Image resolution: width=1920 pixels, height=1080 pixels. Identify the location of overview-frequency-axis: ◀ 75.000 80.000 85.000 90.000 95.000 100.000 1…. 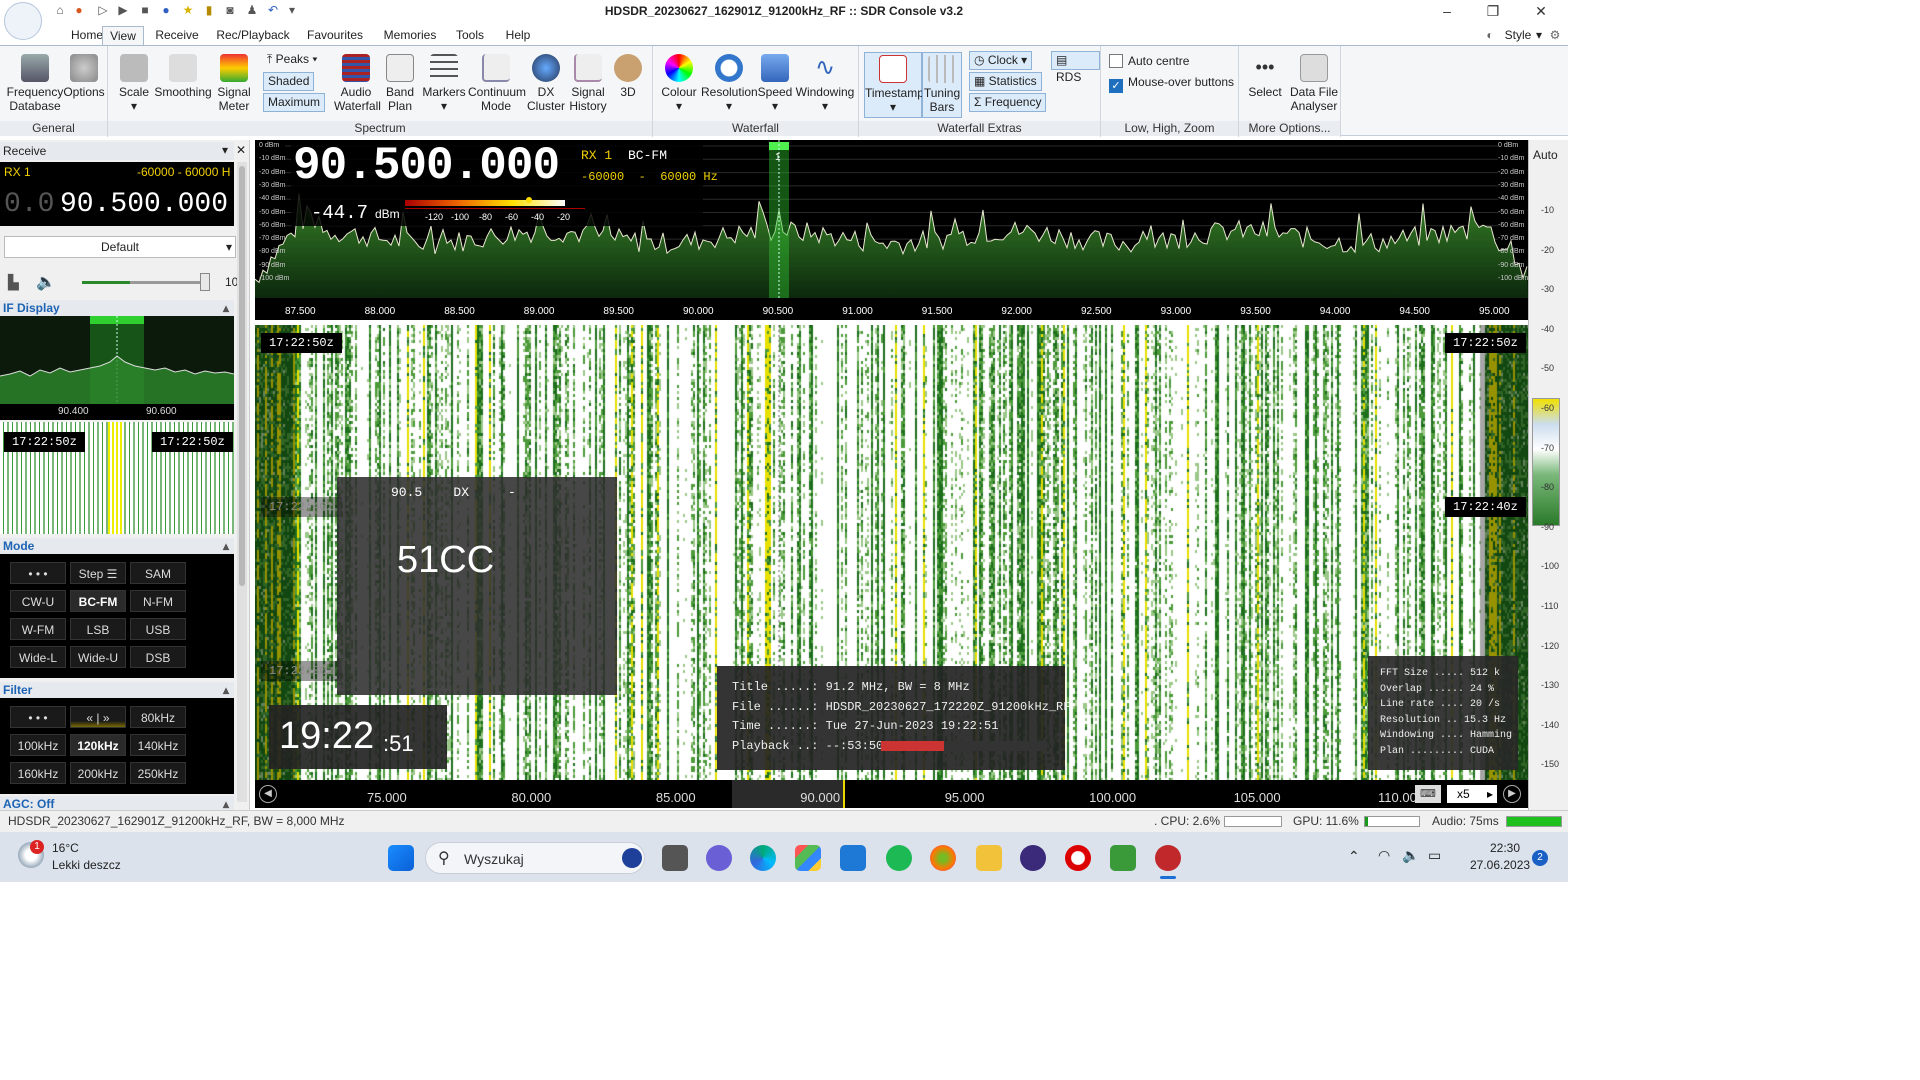
(891, 794).